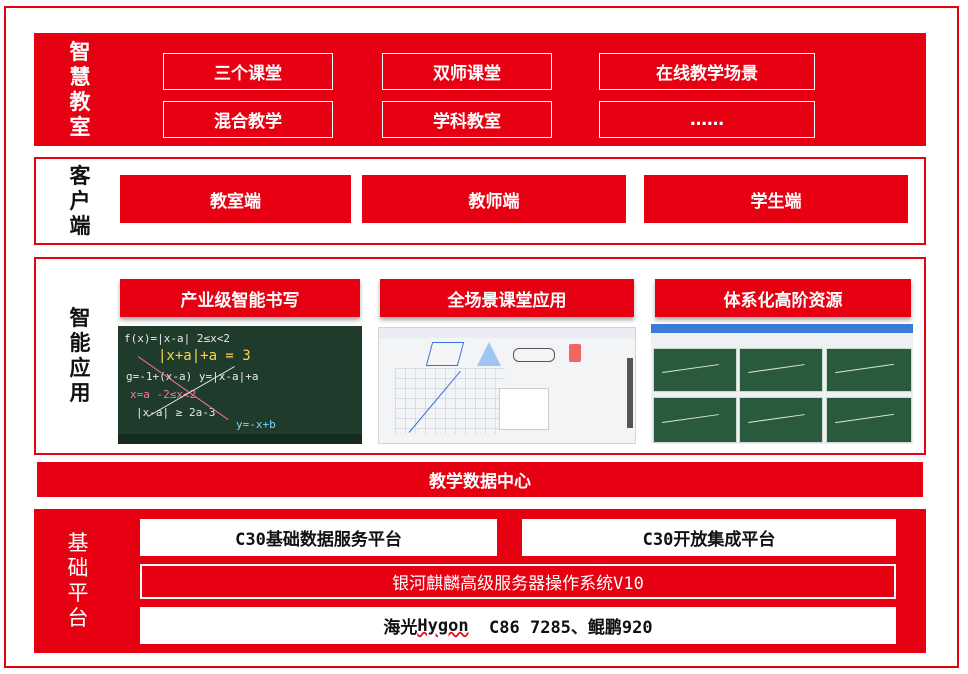 Image resolution: width=968 pixels, height=674 pixels. Describe the element at coordinates (494, 199) in the screenshot. I see `teacher-client-box: 教师端` at that location.